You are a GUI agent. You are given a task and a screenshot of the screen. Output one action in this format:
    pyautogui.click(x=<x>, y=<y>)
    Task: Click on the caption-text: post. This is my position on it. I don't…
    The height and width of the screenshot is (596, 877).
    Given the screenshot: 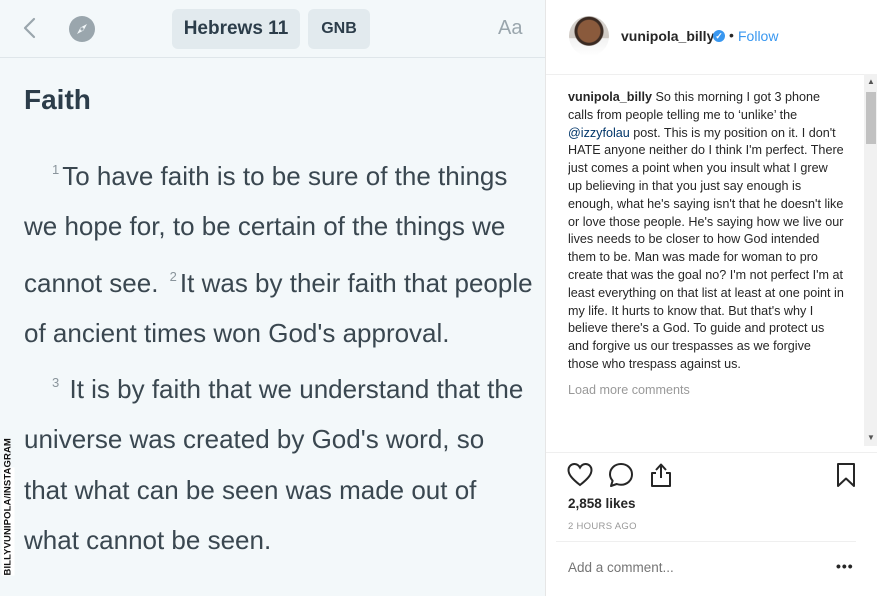 What is the action you would take?
    pyautogui.click(x=706, y=248)
    